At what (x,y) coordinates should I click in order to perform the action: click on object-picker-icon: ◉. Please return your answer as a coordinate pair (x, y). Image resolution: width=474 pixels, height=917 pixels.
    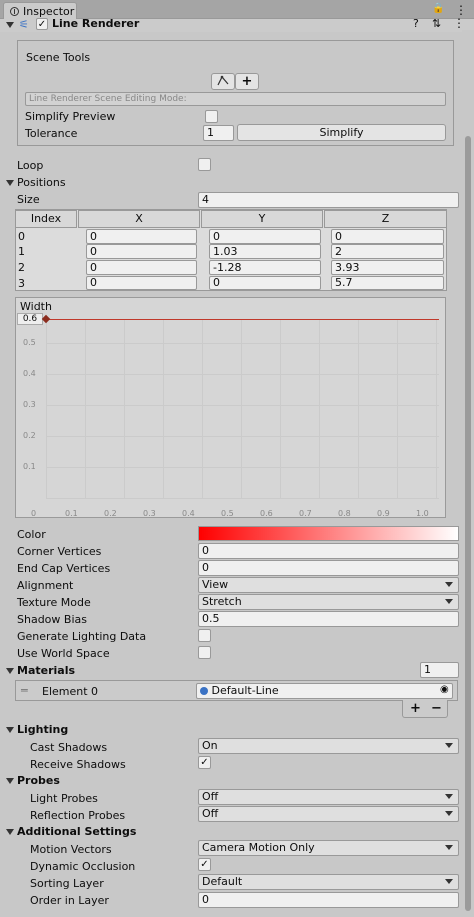
    Looking at the image, I should click on (444, 689).